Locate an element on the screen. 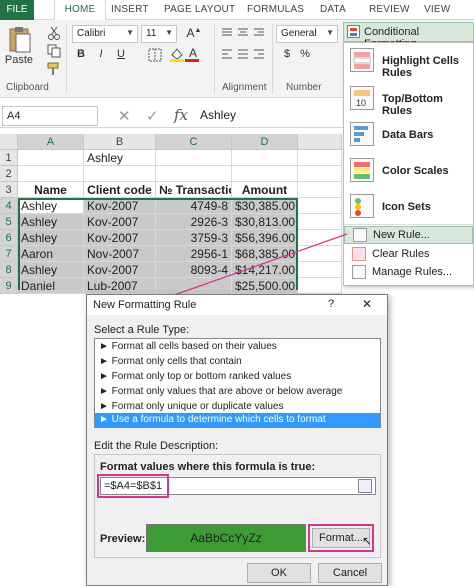 Image resolution: width=474 pixels, height=586 pixels. cancel-button: Cancel is located at coordinates (350, 573).